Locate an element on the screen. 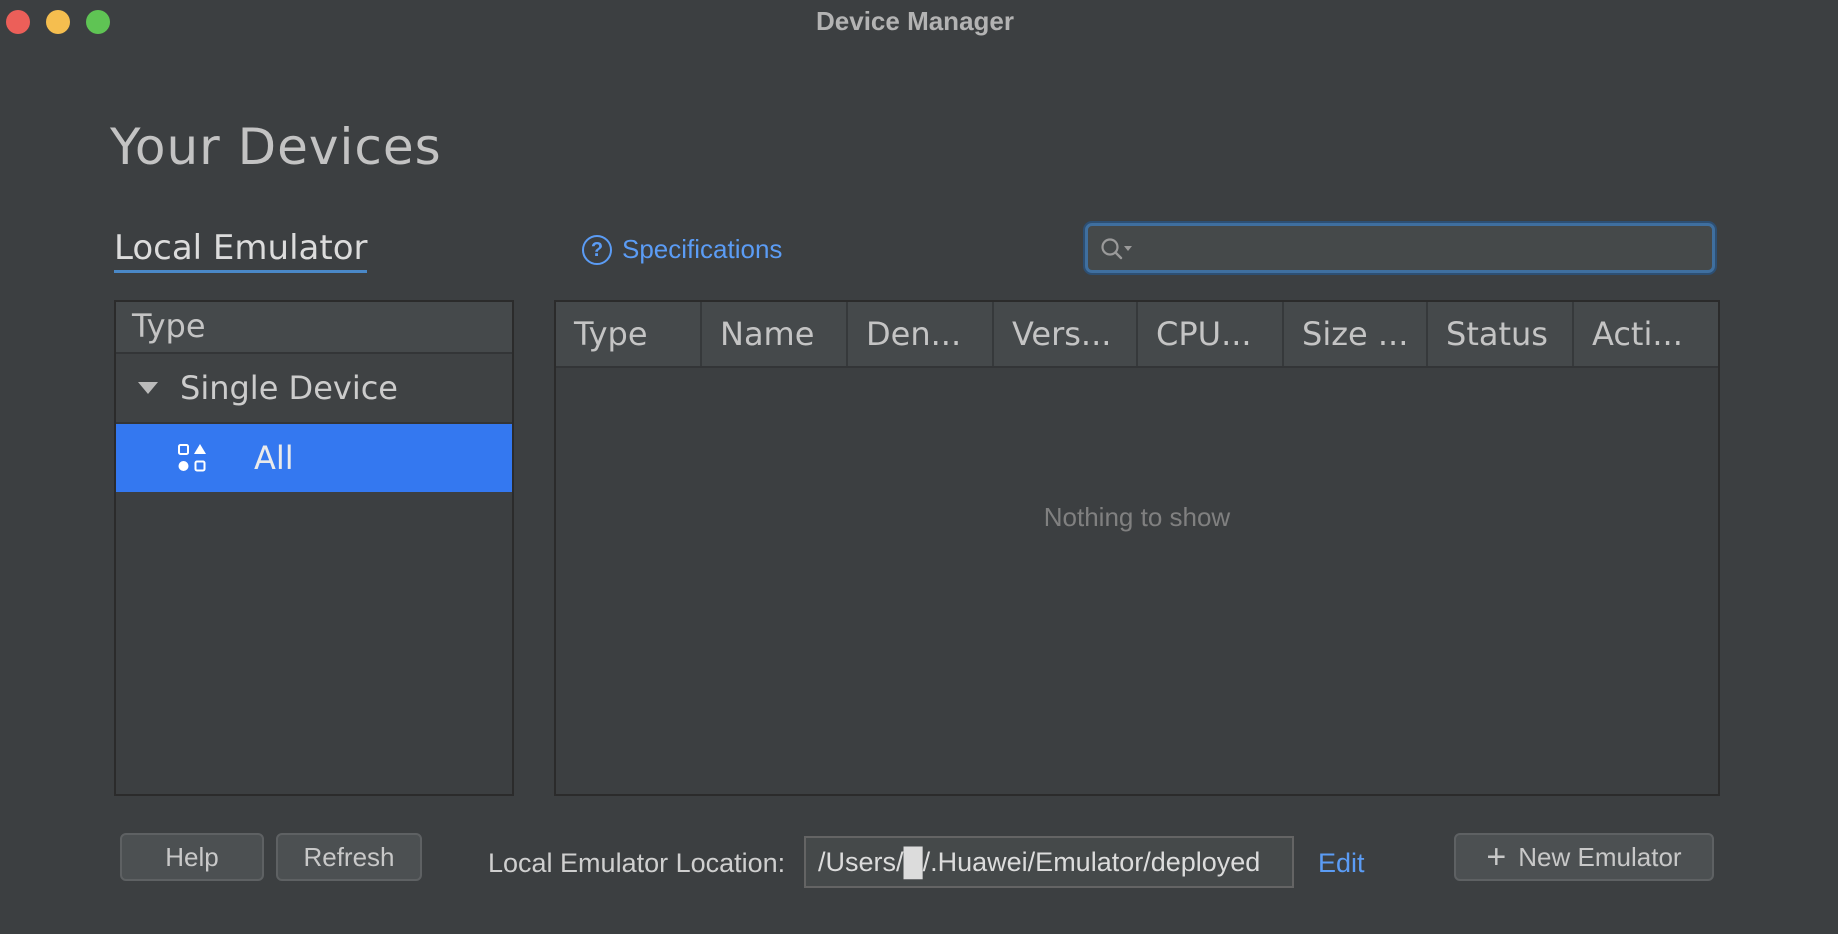 Image resolution: width=1838 pixels, height=934 pixels. emulator-location-field: /Users/█/.Huawei/Emulator/deployed is located at coordinates (1049, 862).